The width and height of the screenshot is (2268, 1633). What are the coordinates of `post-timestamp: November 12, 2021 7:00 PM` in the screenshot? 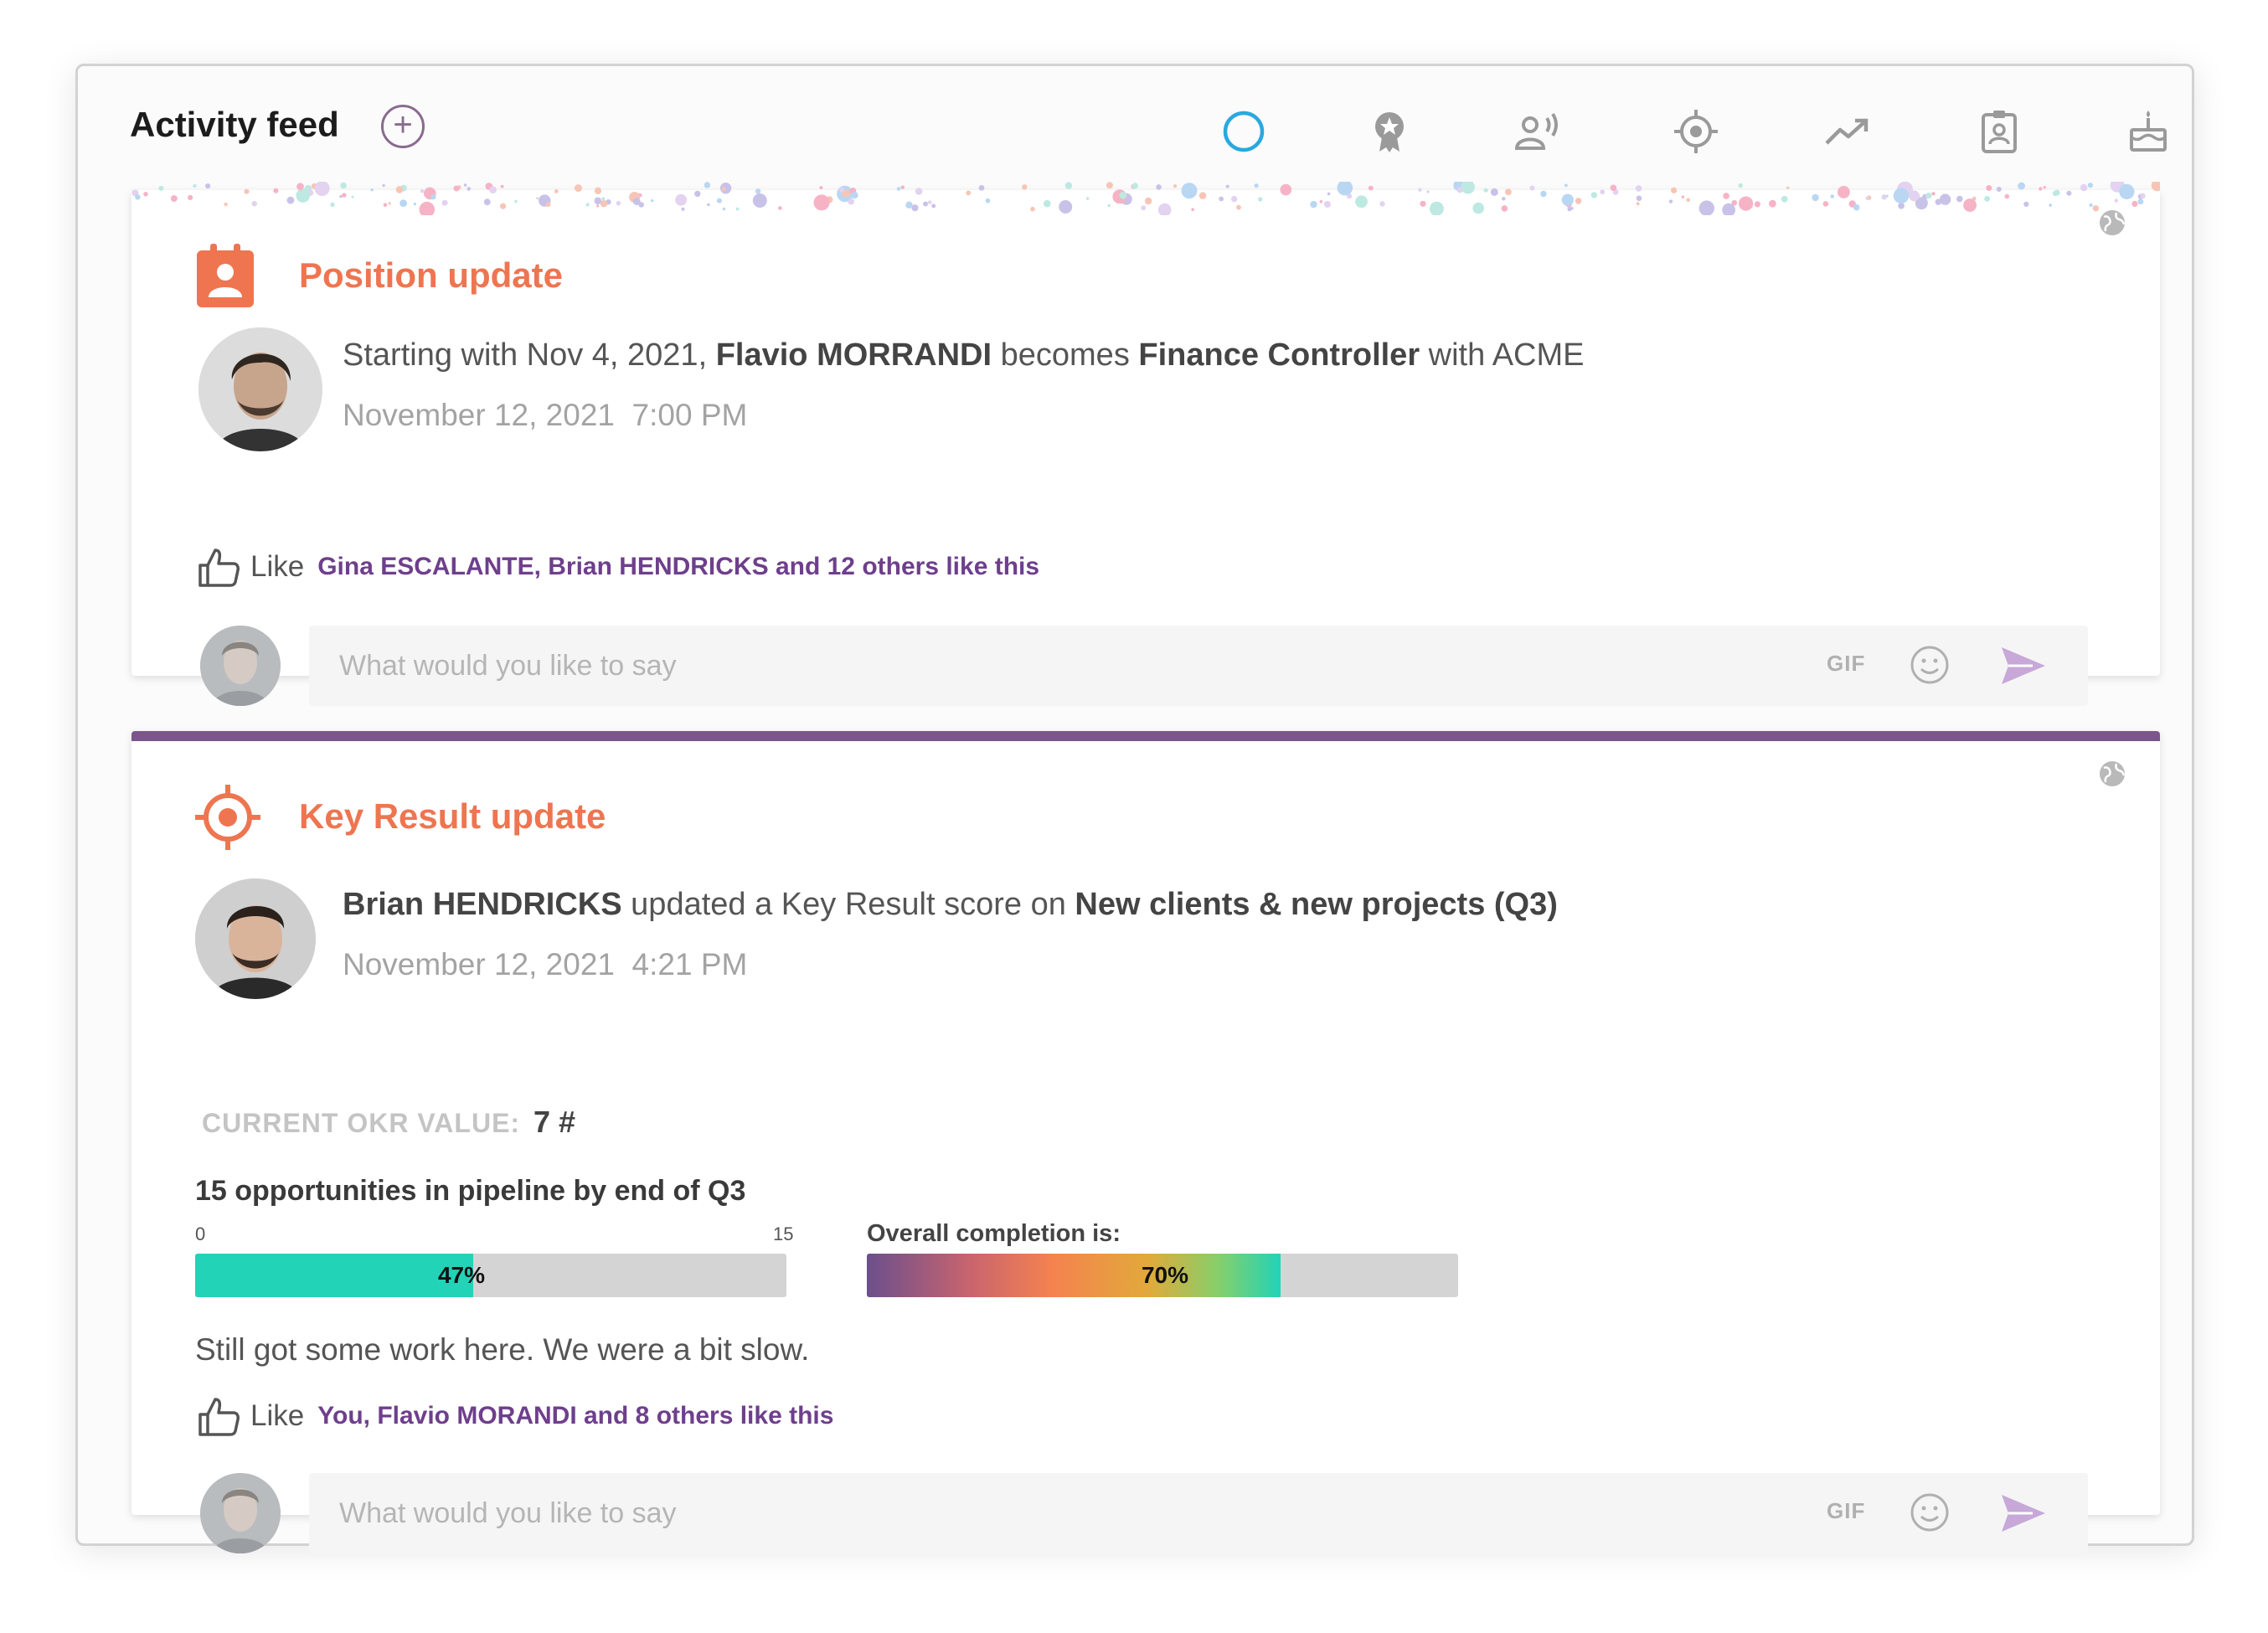 It's located at (545, 415).